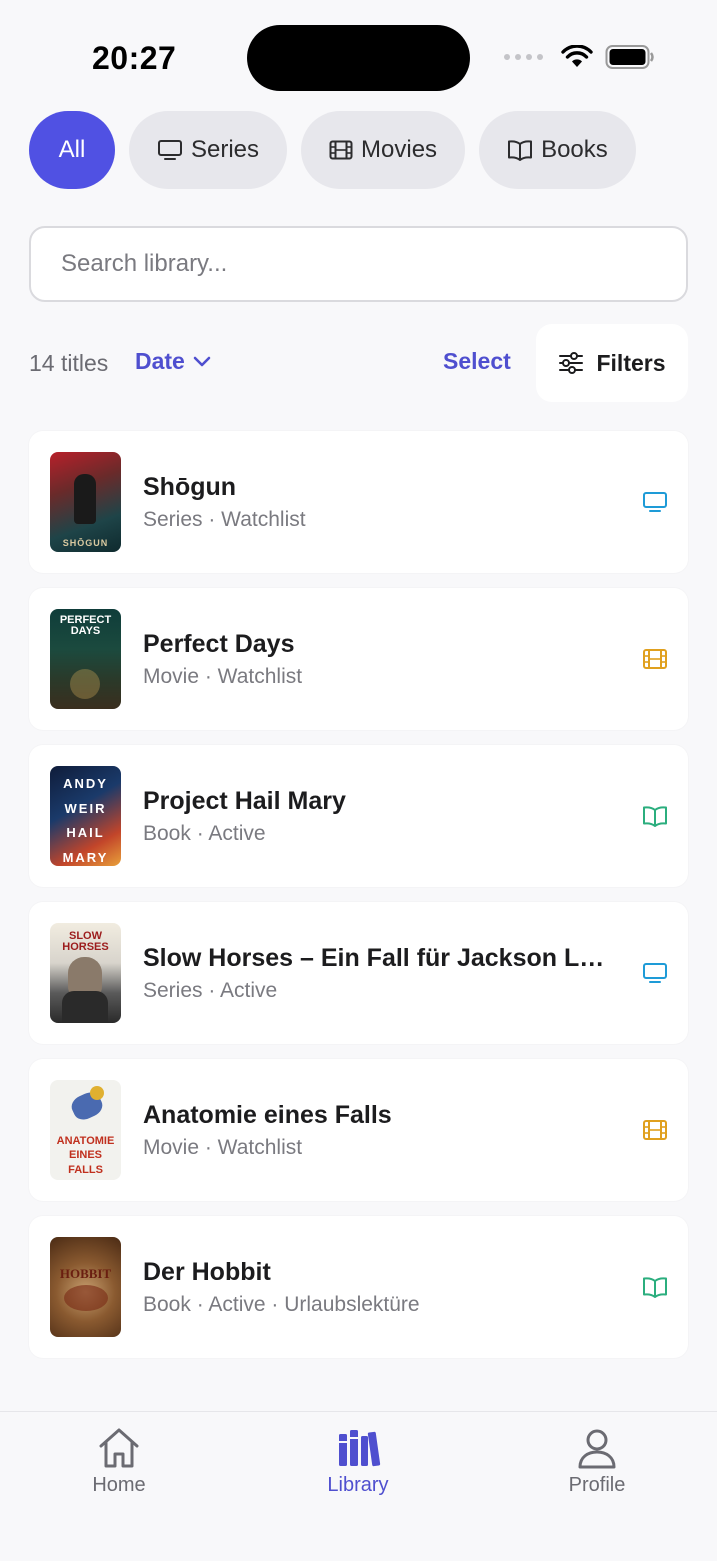 Image resolution: width=717 pixels, height=1561 pixels. What do you see at coordinates (85, 1273) in the screenshot?
I see `poster-title: HOBBIT` at bounding box center [85, 1273].